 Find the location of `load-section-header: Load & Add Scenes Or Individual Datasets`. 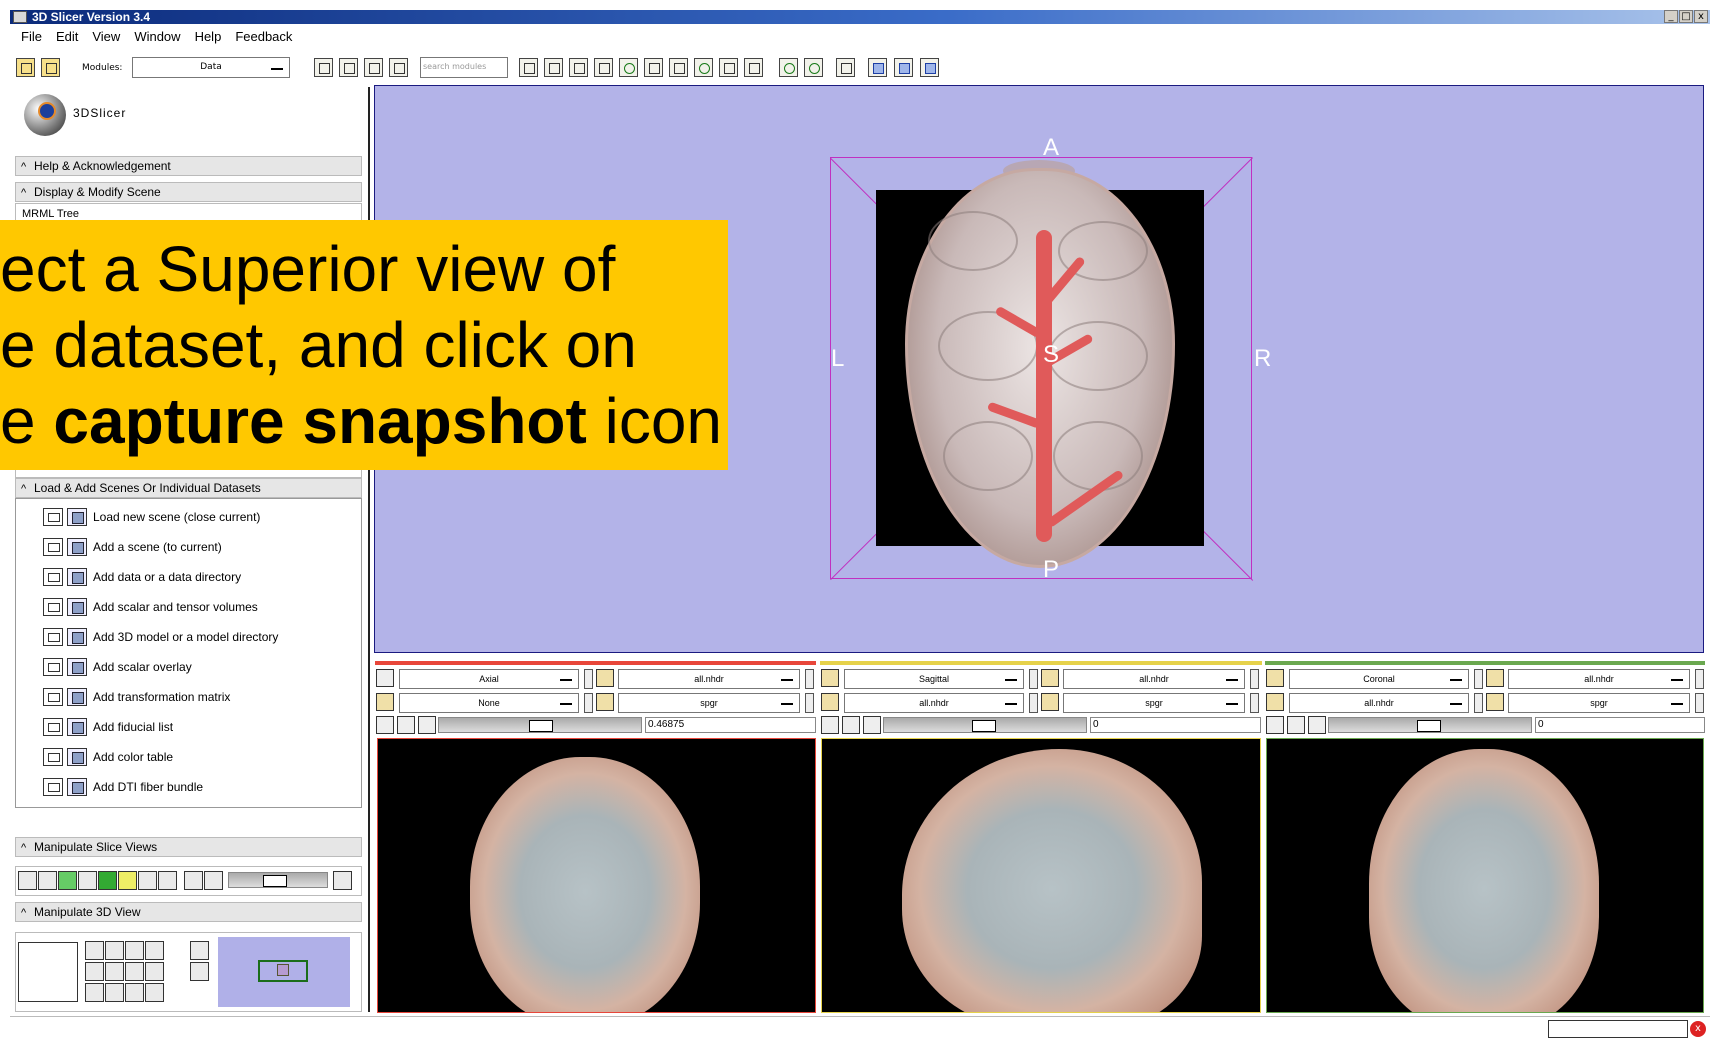

load-section-header: Load & Add Scenes Or Individual Datasets is located at coordinates (188, 488).